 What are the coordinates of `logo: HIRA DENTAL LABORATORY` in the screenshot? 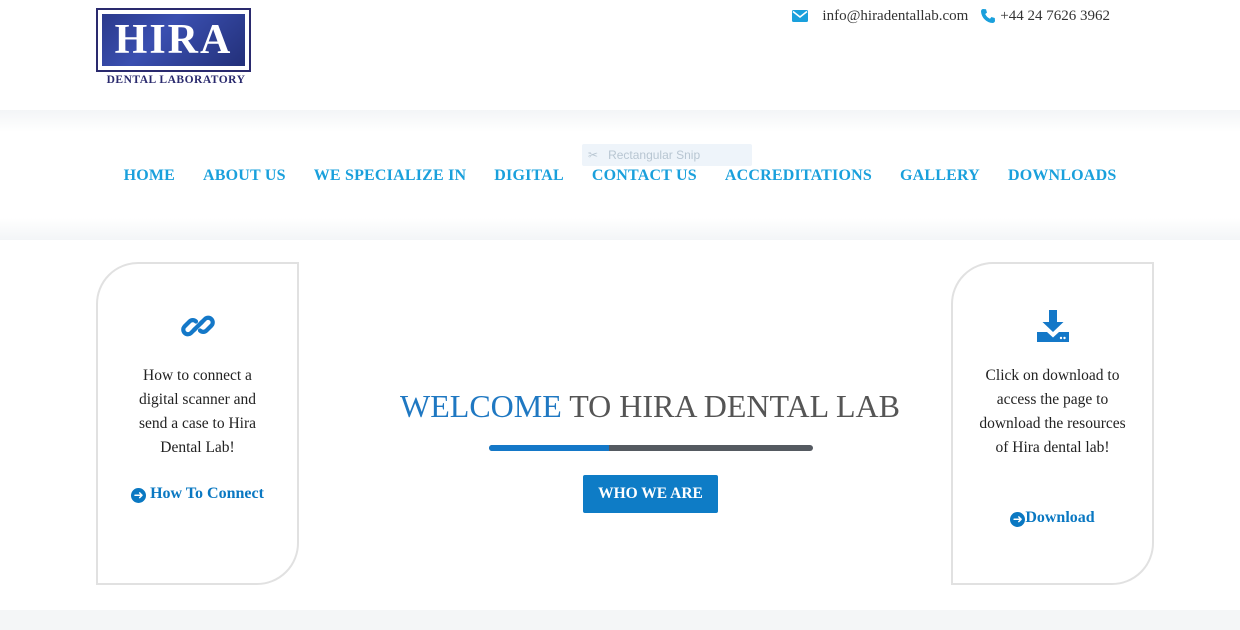 It's located at (176, 47).